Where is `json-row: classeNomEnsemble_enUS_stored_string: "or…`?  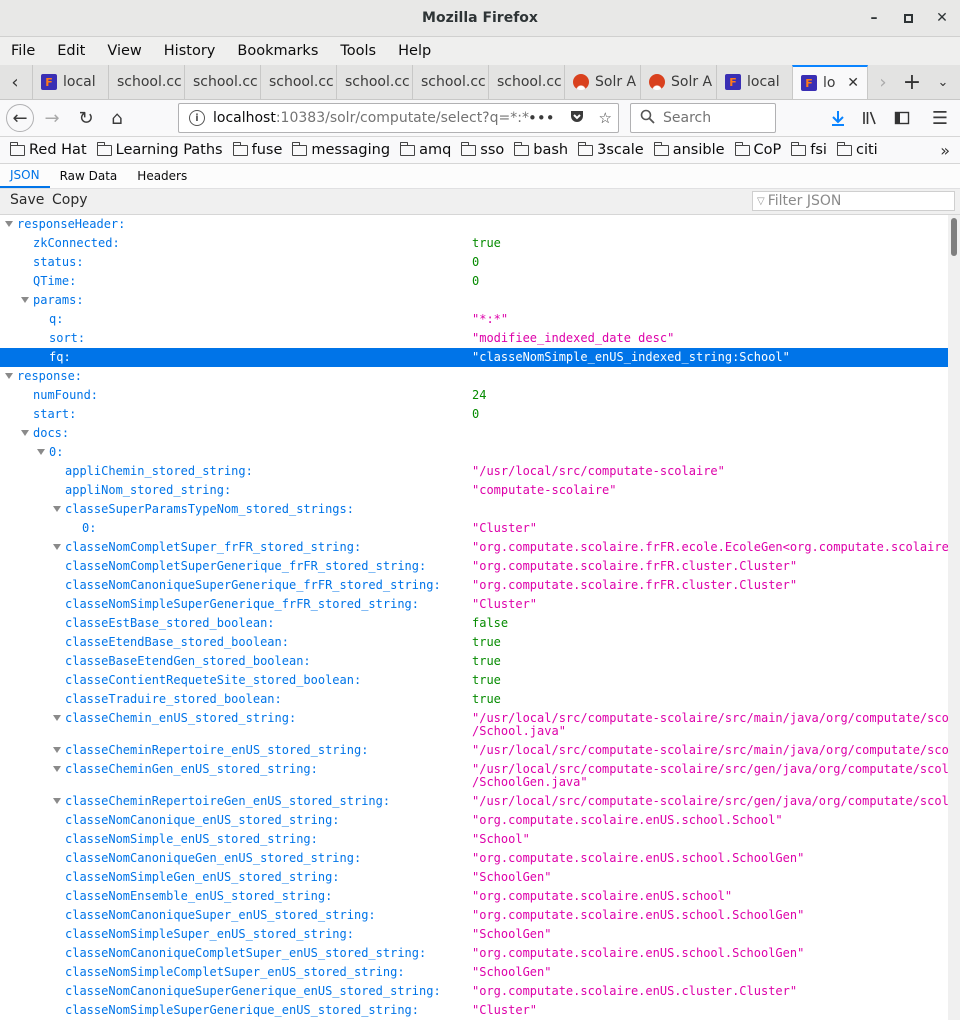
json-row: classeNomEnsemble_enUS_stored_string: "or… is located at coordinates (474, 896).